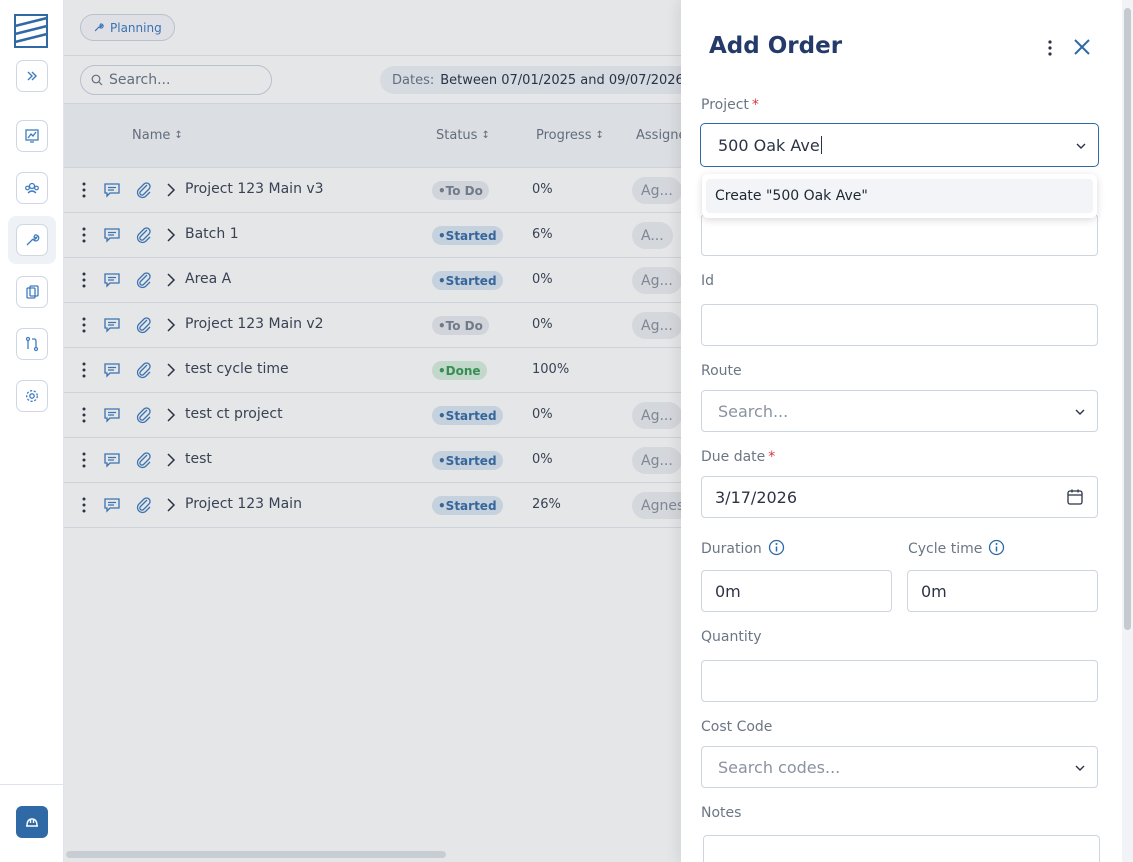 This screenshot has width=1133, height=862. Describe the element at coordinates (1002, 591) in the screenshot. I see `cycle-time-field: 0m` at that location.